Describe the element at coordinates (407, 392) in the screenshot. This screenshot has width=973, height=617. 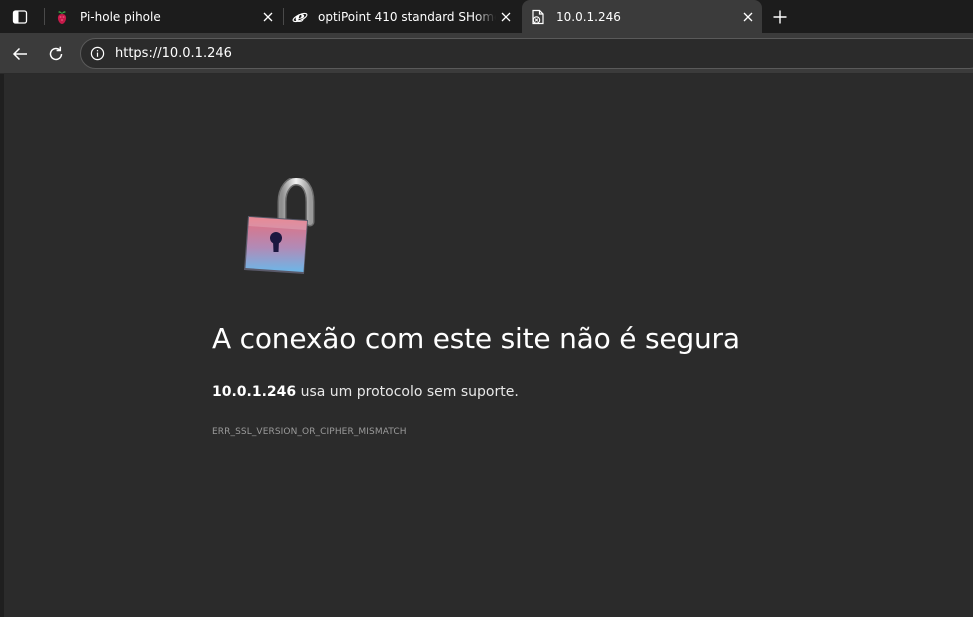
I see `error-message: usa um protocolo sem suporte.` at that location.